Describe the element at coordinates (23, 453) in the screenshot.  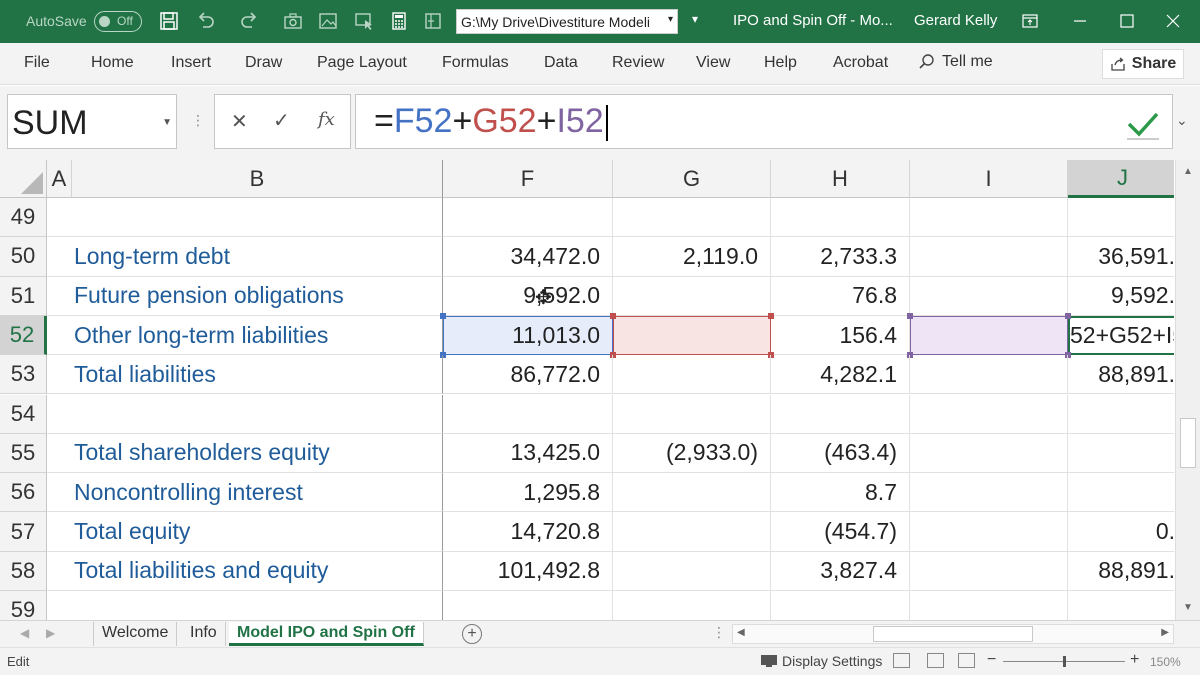
I see `row-header: 55` at that location.